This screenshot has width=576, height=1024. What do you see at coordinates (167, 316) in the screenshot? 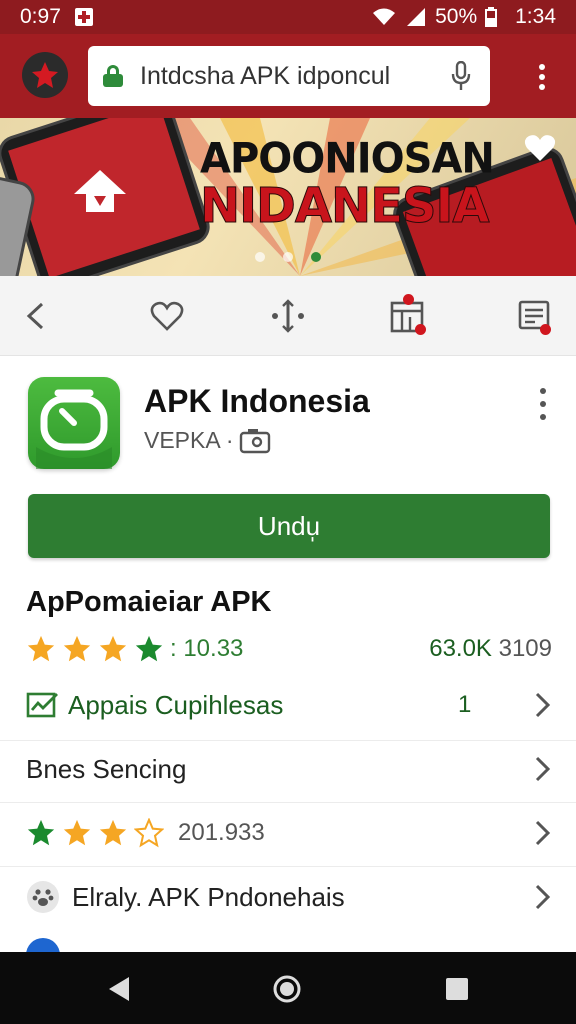
I see `heart-icon` at bounding box center [167, 316].